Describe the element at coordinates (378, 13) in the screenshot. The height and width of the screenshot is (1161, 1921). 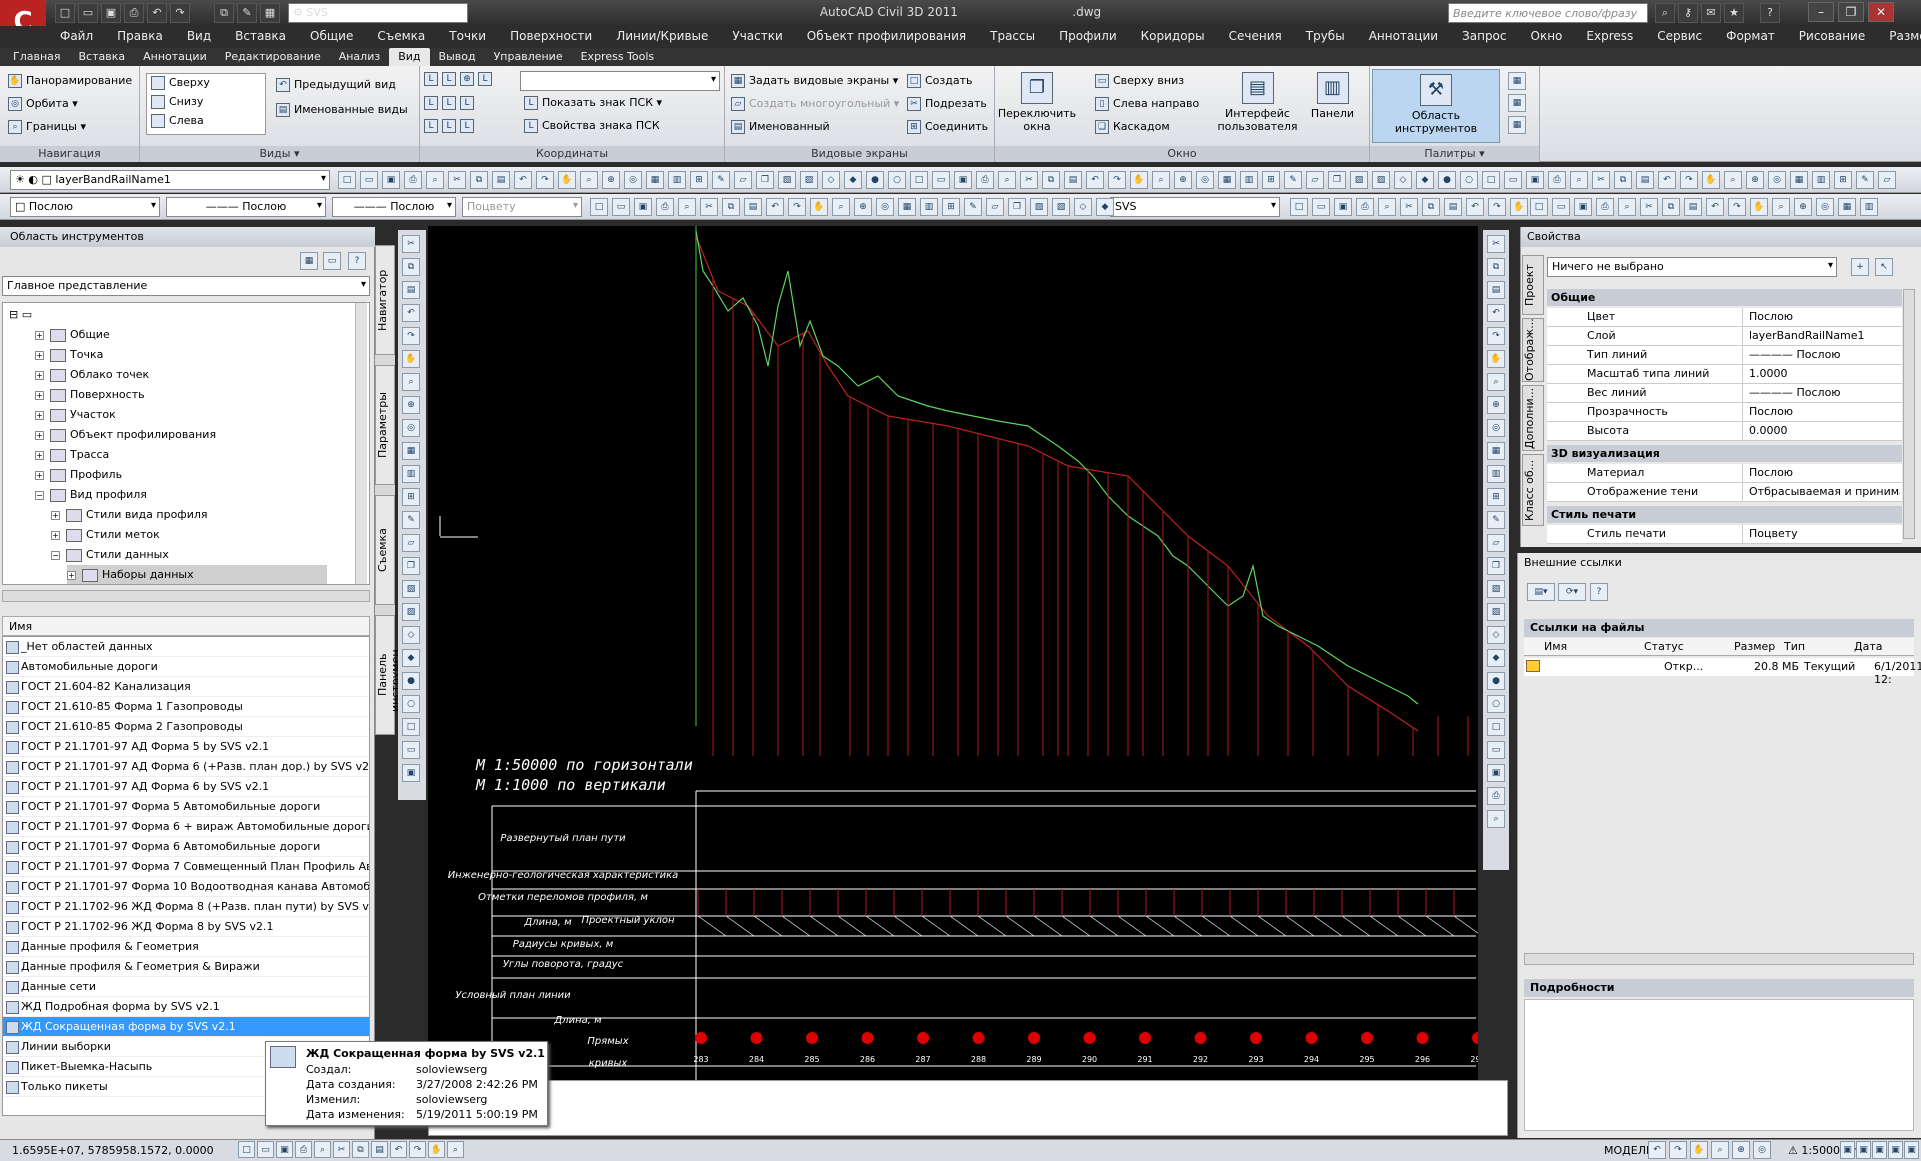
I see `workspace-select: ⚙ SVS` at that location.